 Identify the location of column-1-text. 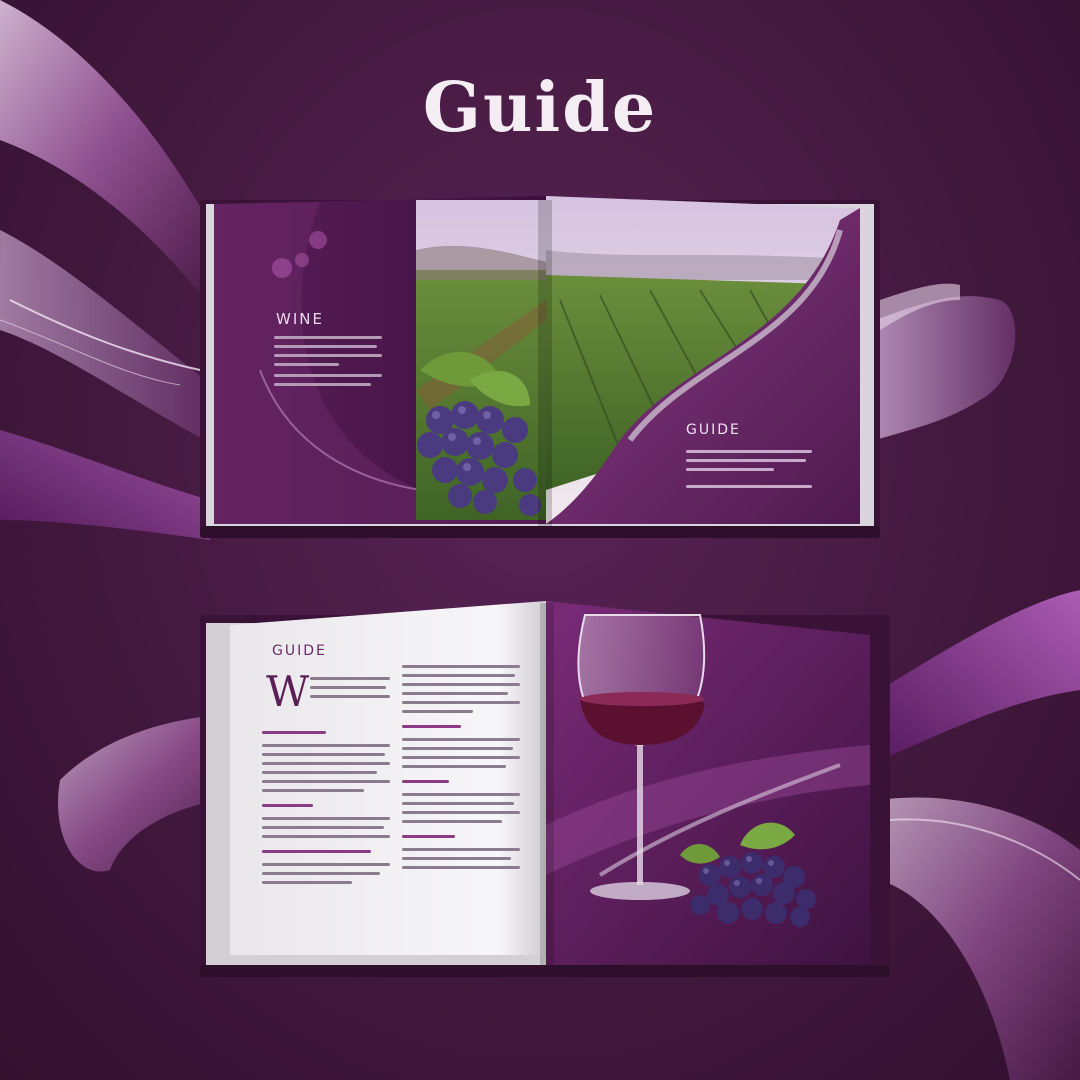
(350, 690).